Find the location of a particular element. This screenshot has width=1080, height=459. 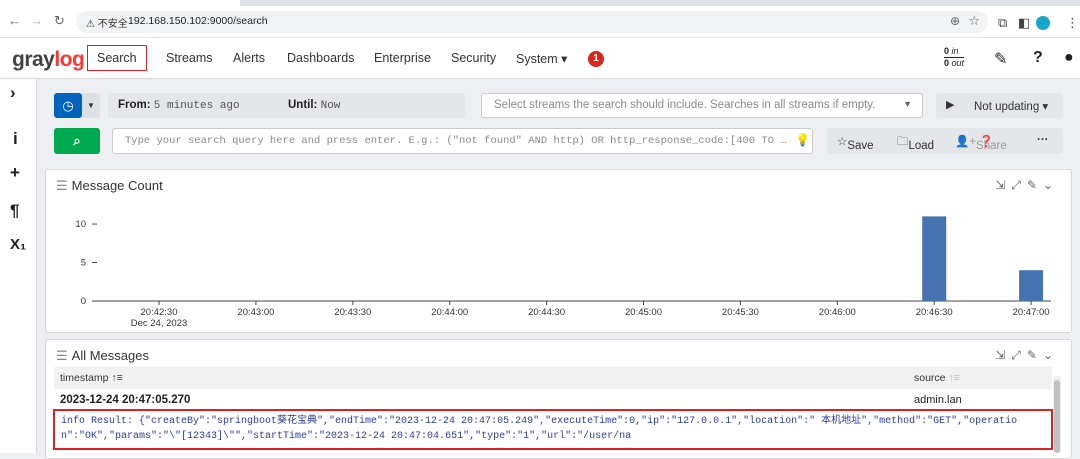

notification-badge: 1 is located at coordinates (596, 59).